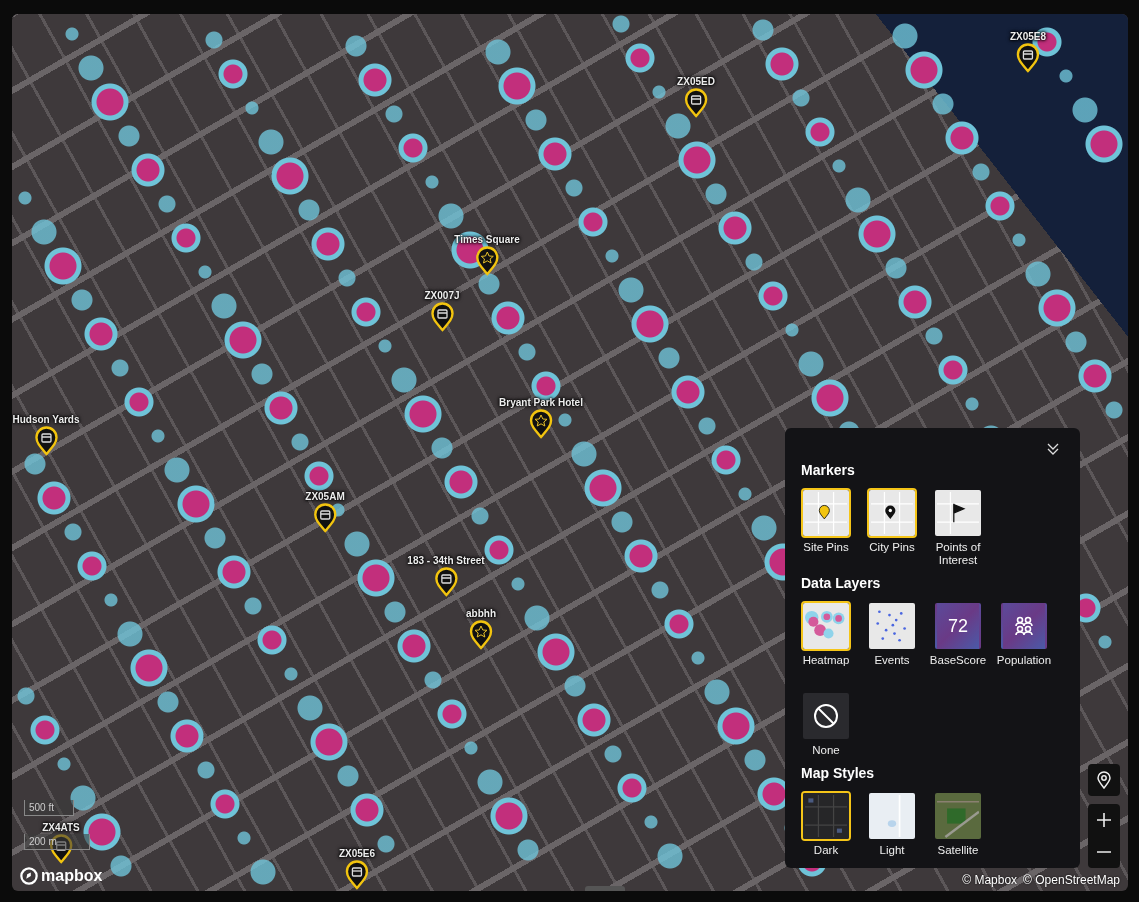 Image resolution: width=1139 pixels, height=902 pixels. Describe the element at coordinates (46, 419) in the screenshot. I see `marker-label: Hudson Yards` at that location.